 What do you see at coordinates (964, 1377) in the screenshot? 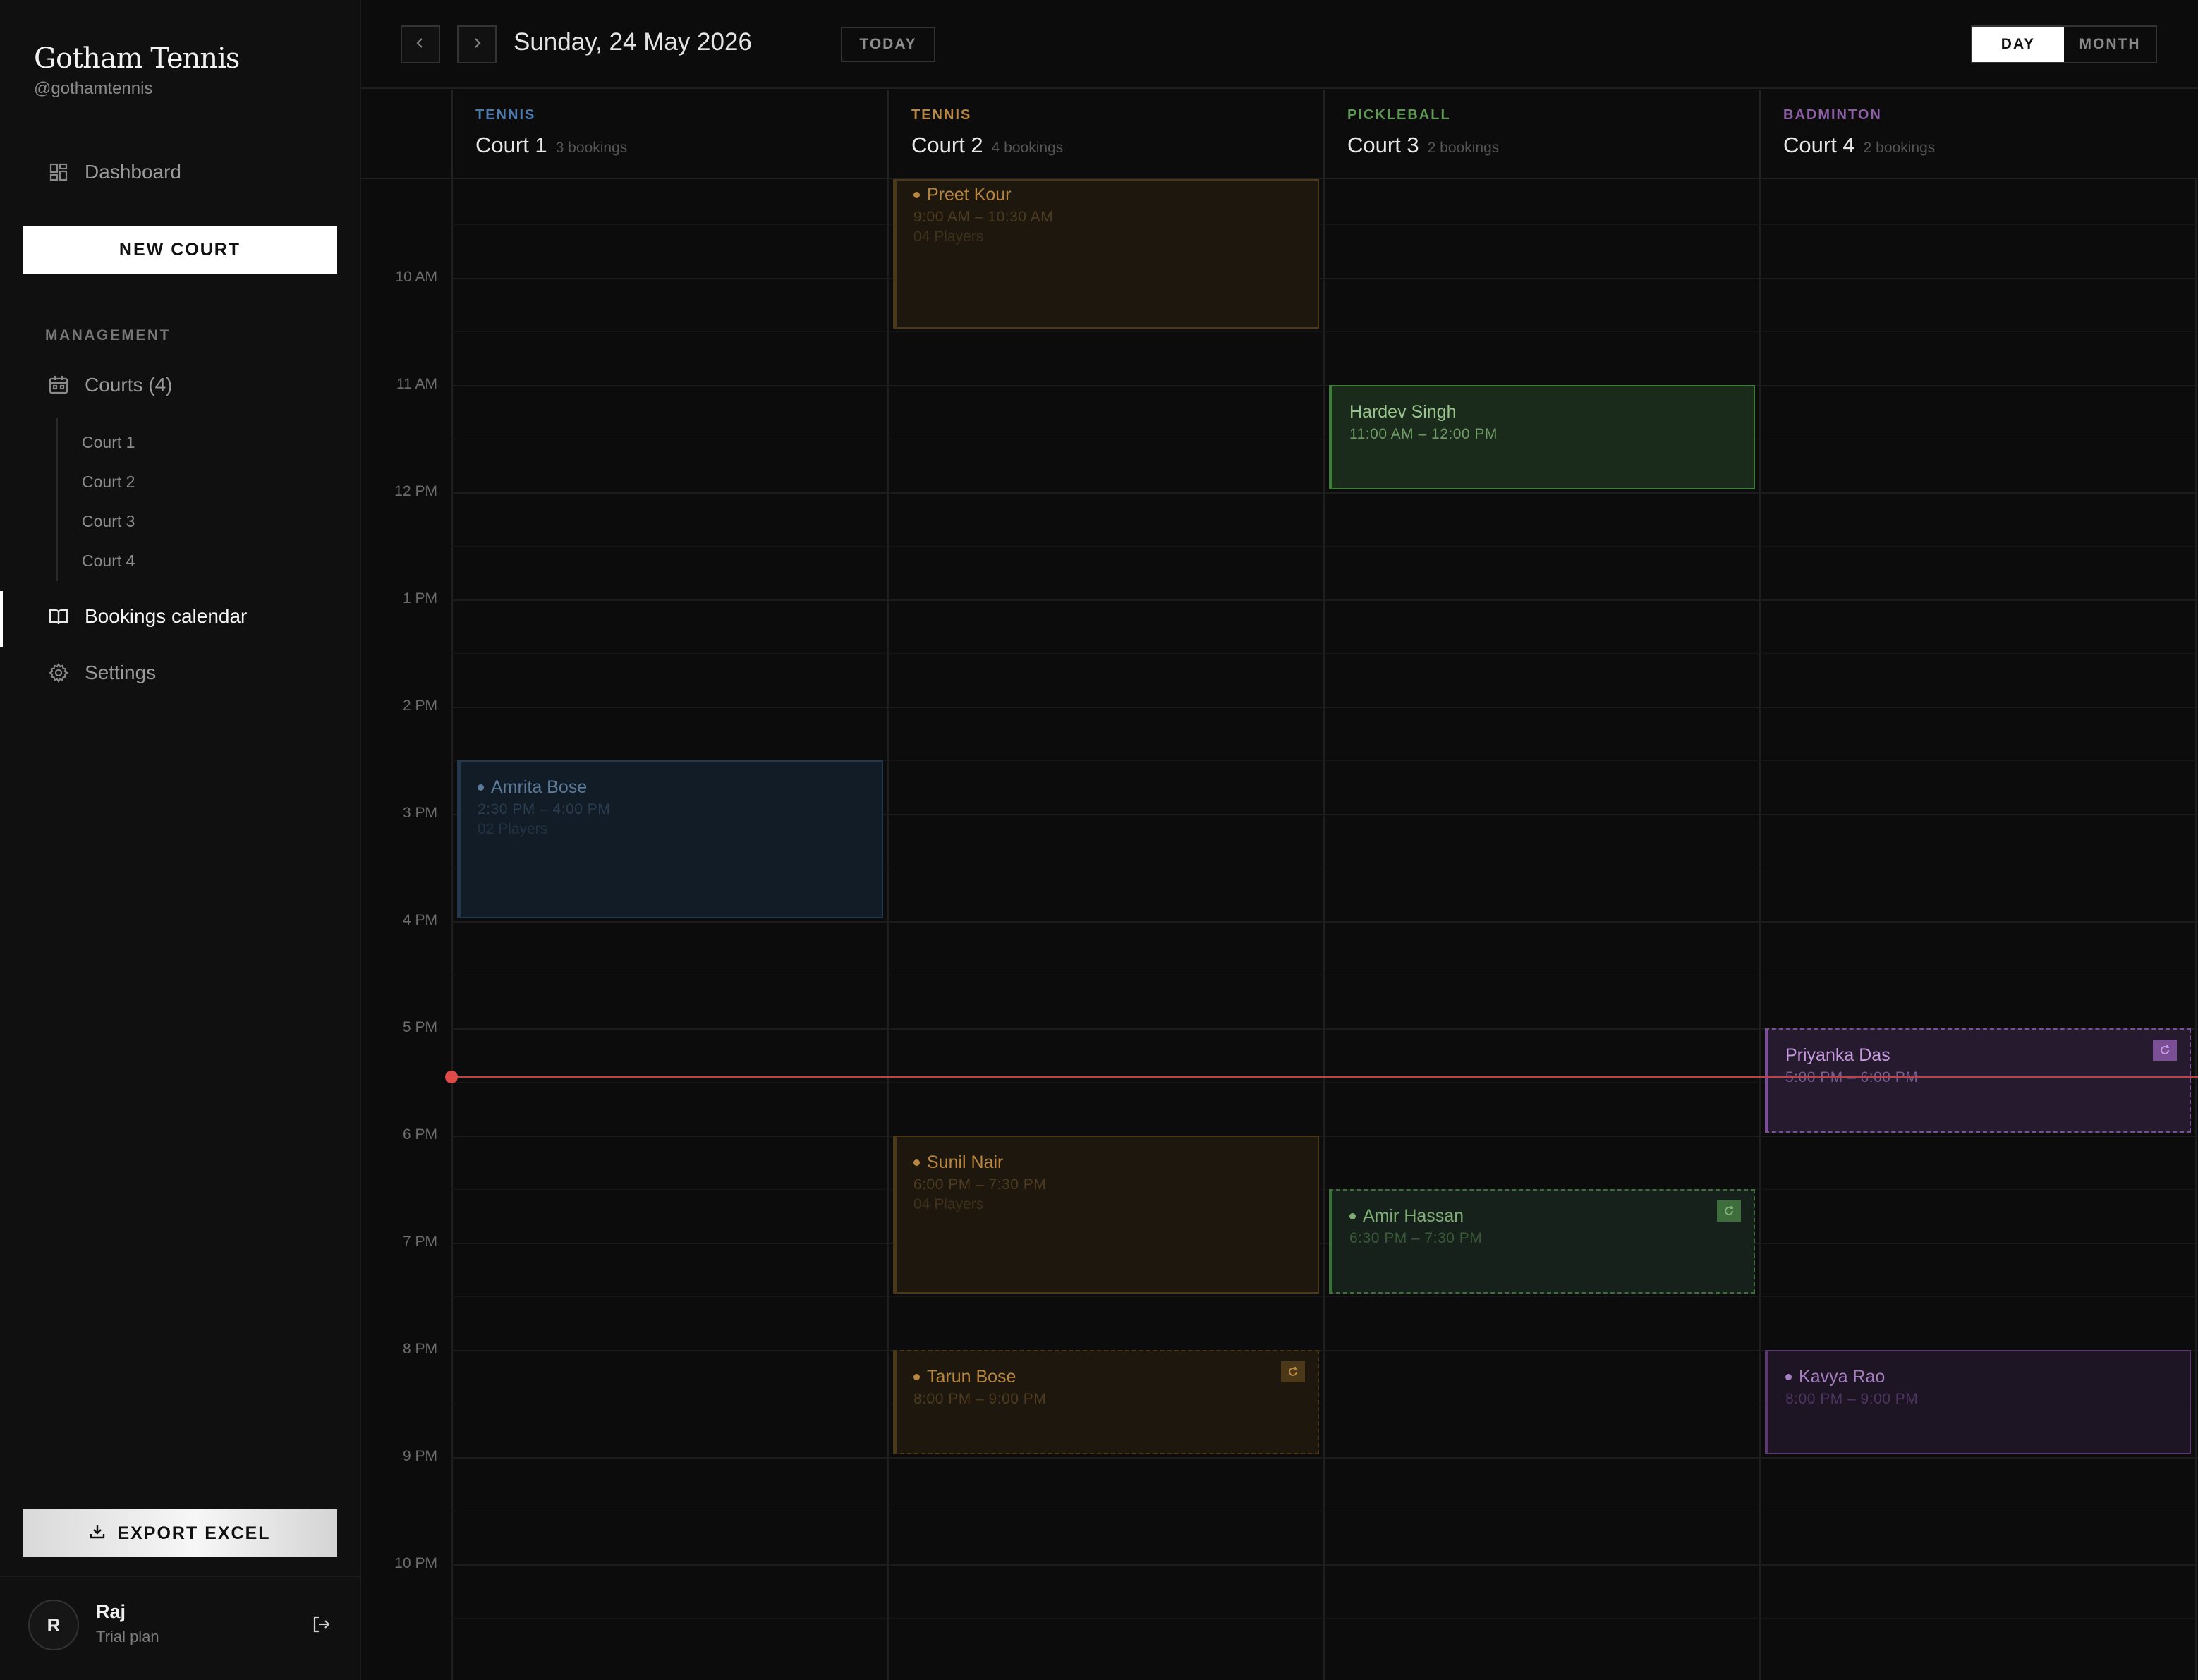
I see `booking-name: Tarun Bose` at bounding box center [964, 1377].